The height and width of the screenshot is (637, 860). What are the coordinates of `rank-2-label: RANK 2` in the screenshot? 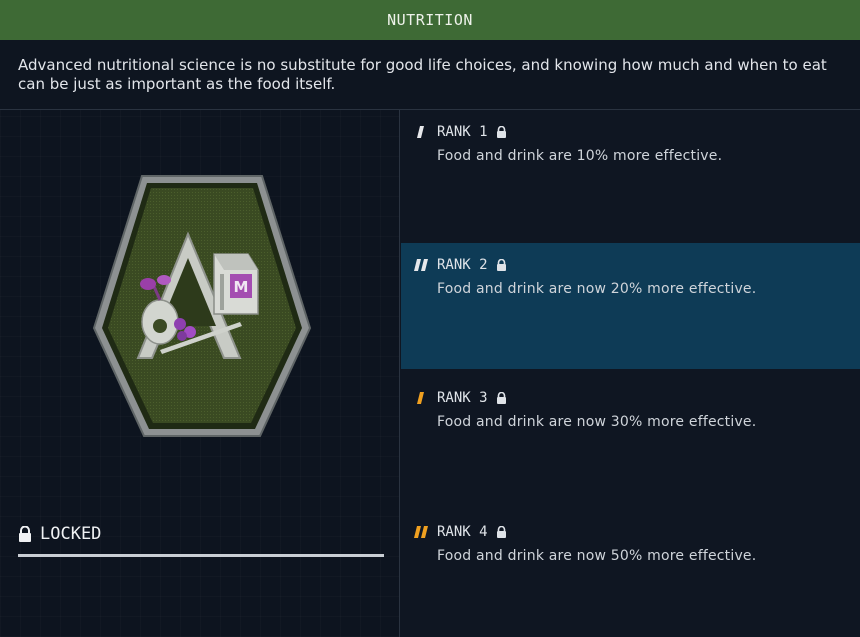 It's located at (462, 265).